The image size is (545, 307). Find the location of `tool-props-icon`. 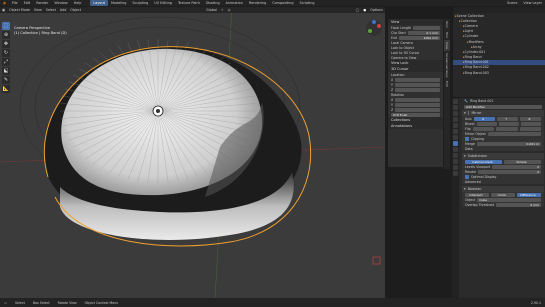

tool-props-icon is located at coordinates (455, 101).